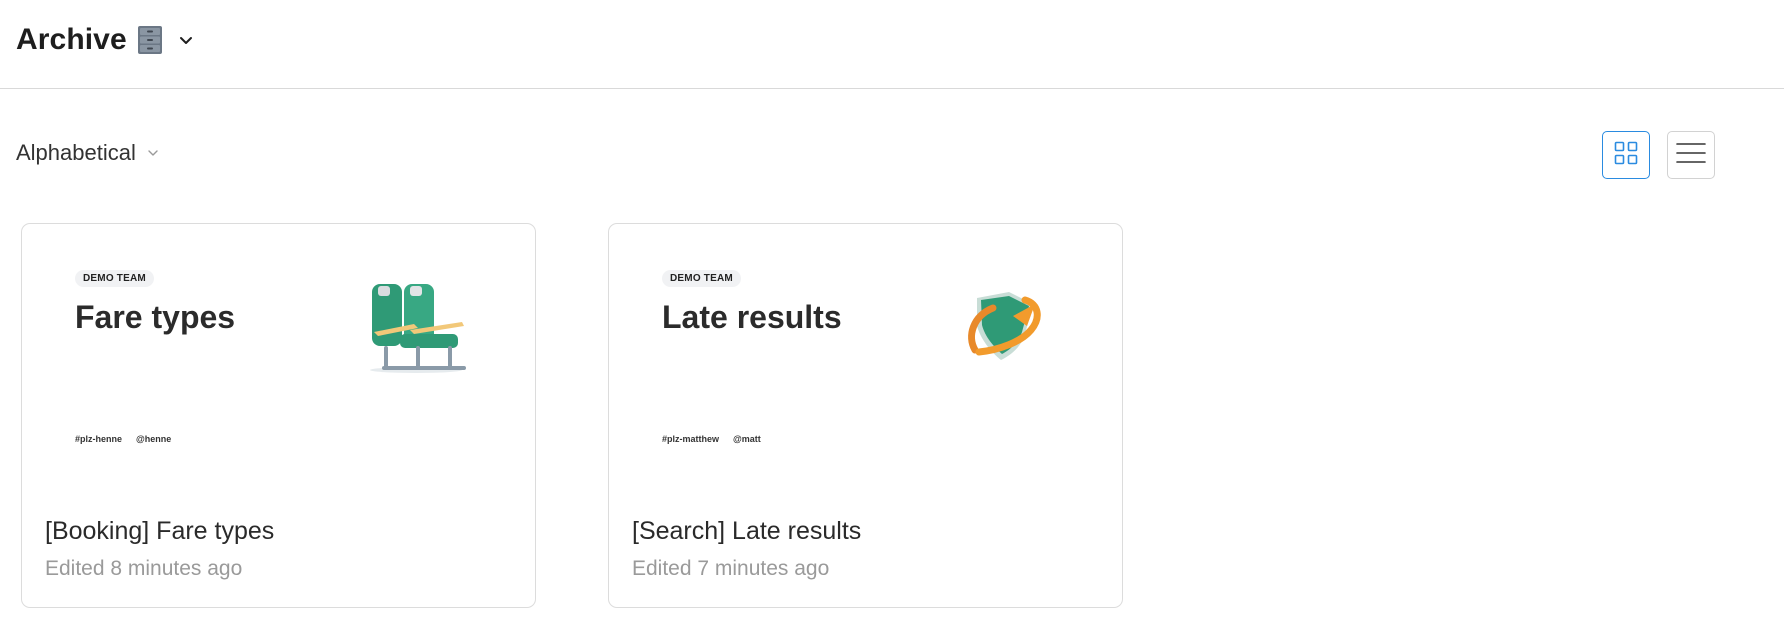 This screenshot has width=1784, height=630. I want to click on list-icon, so click(1691, 155).